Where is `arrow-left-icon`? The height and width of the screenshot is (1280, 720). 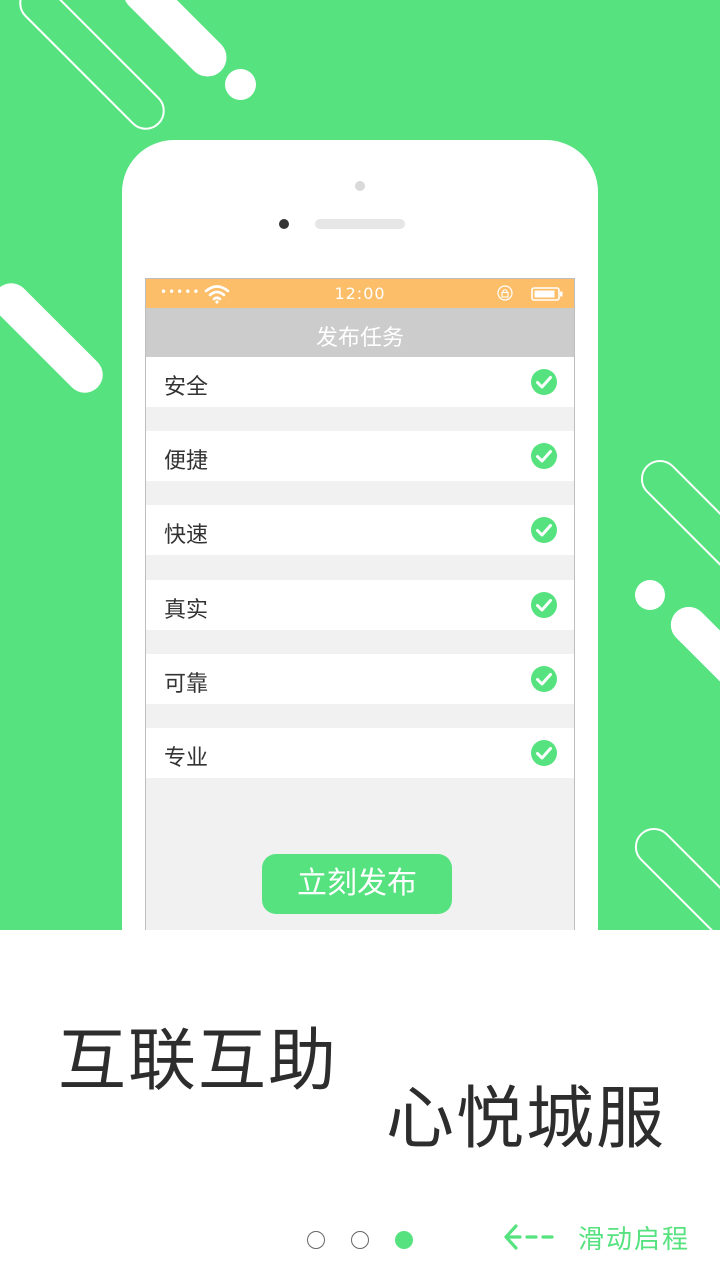
arrow-left-icon is located at coordinates (529, 1237).